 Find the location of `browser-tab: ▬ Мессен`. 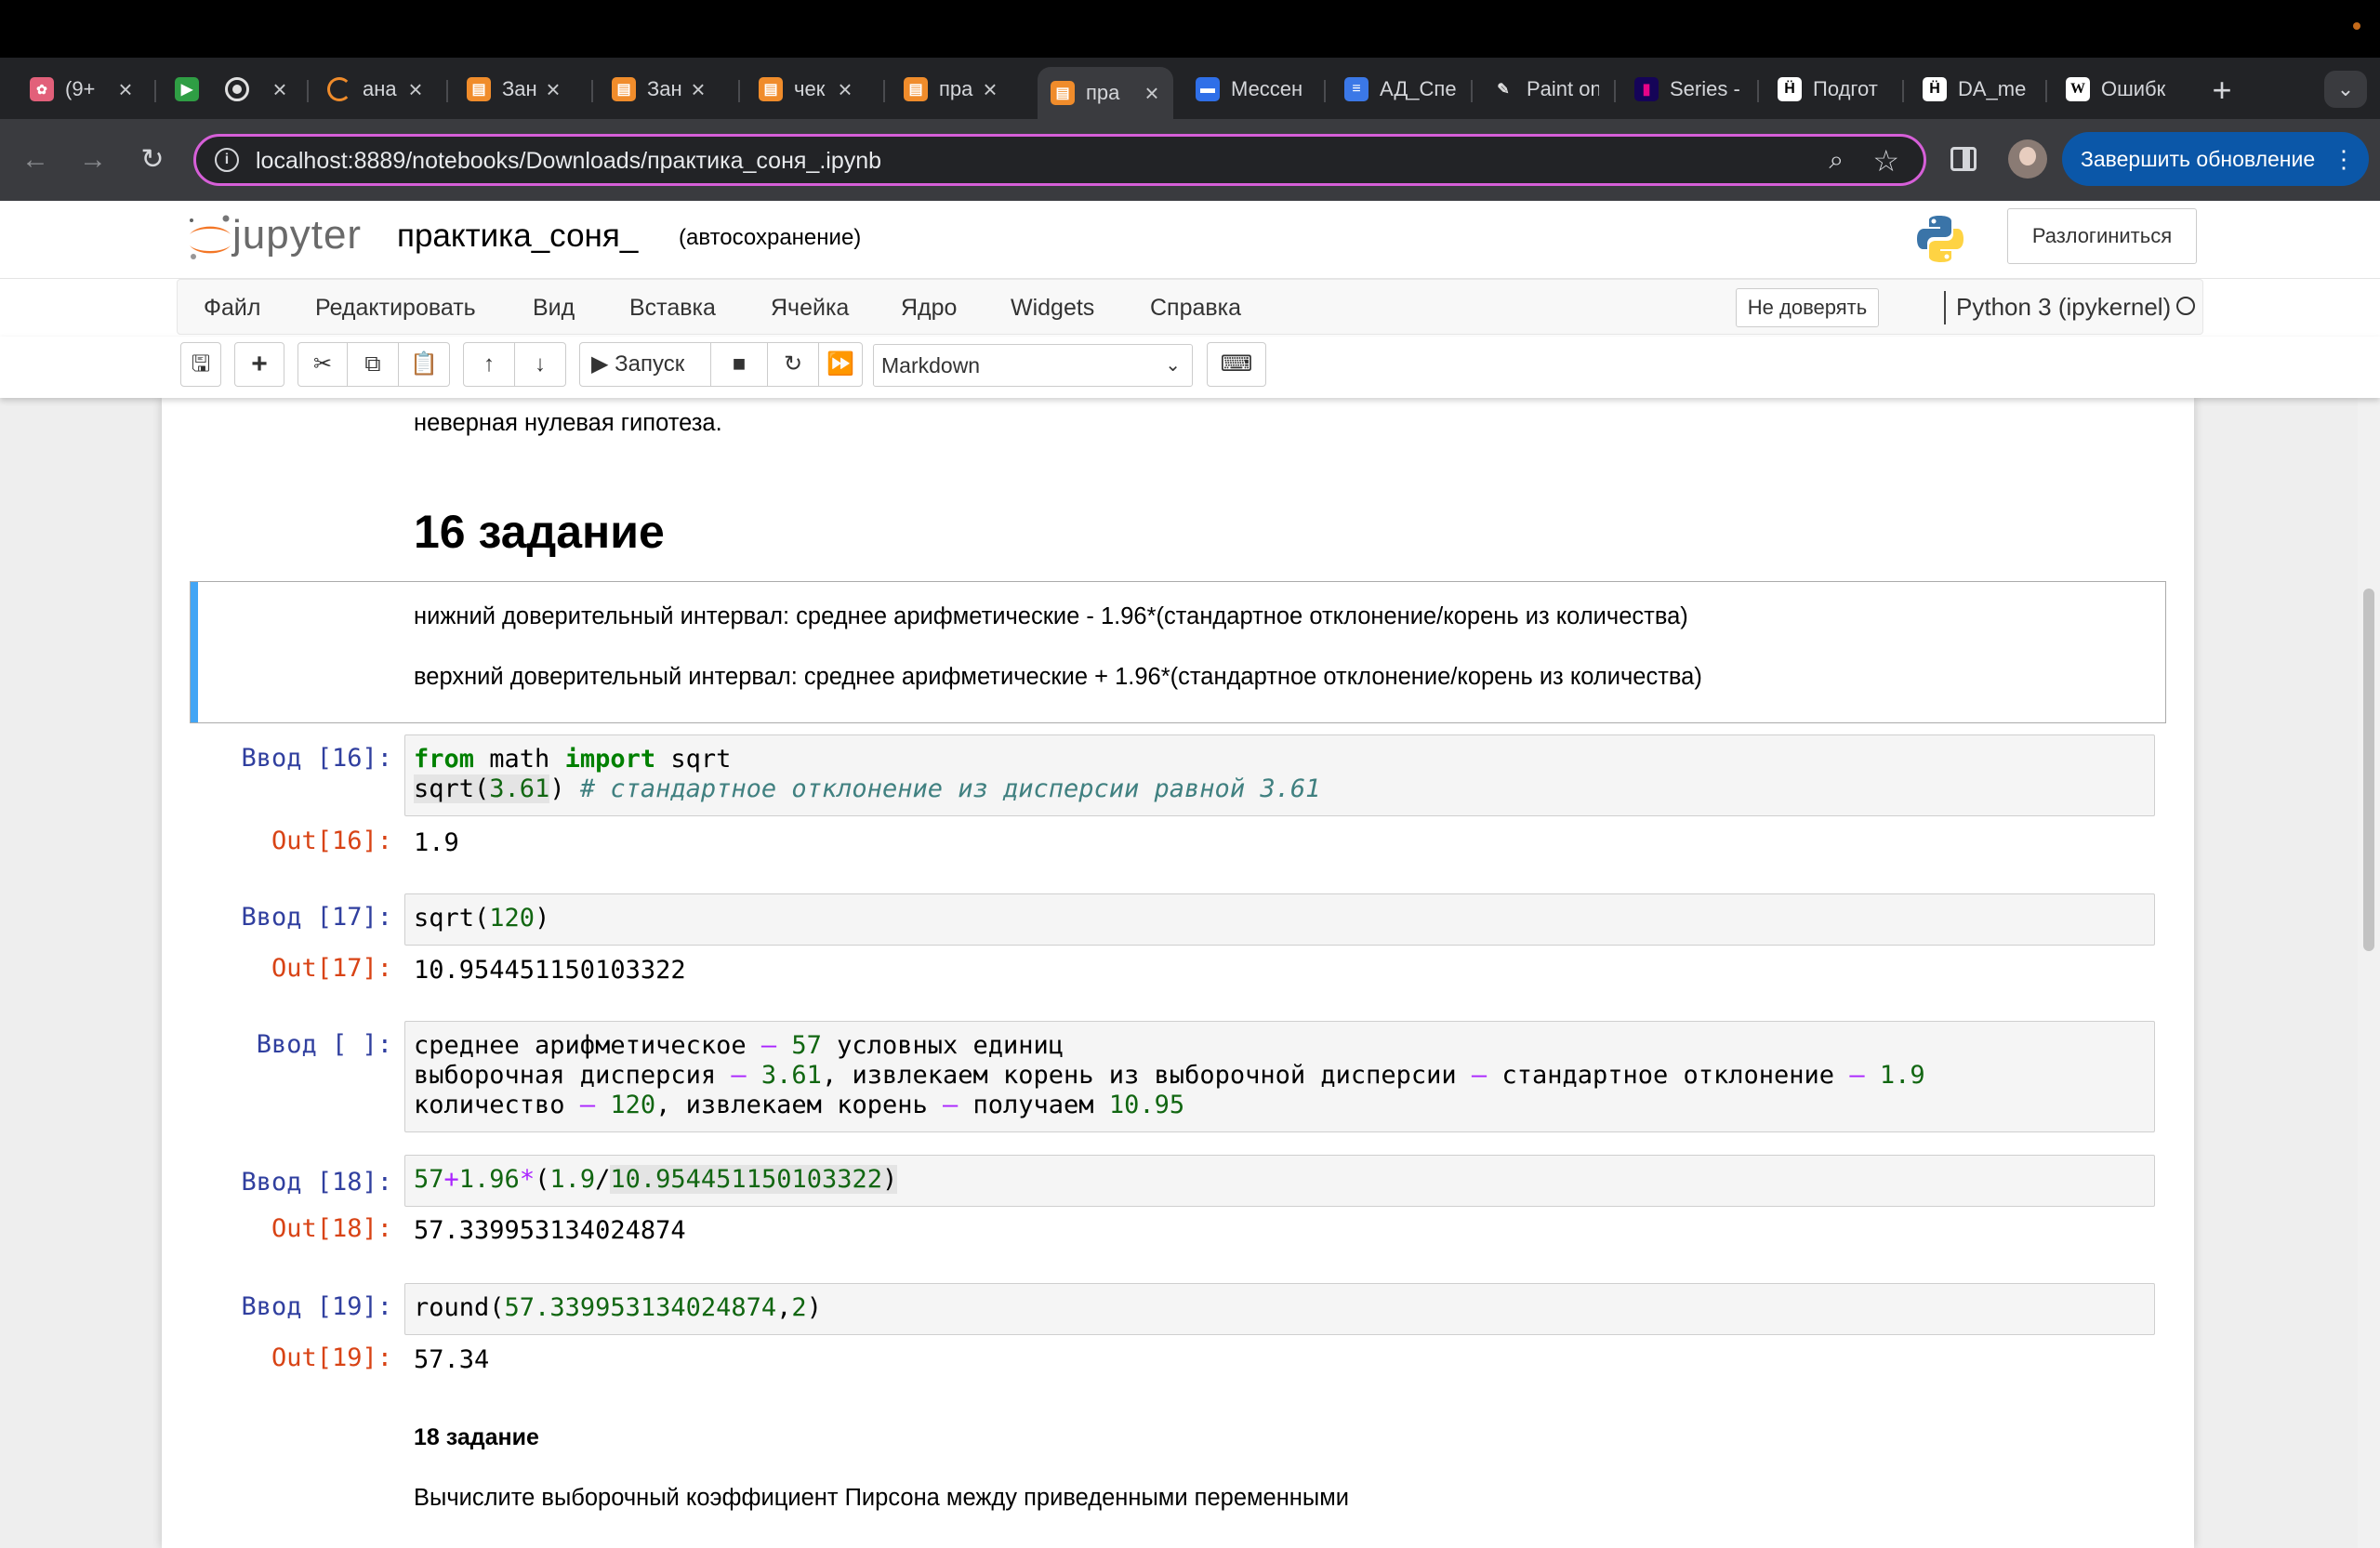

browser-tab: ▬ Мессен is located at coordinates (1252, 89).